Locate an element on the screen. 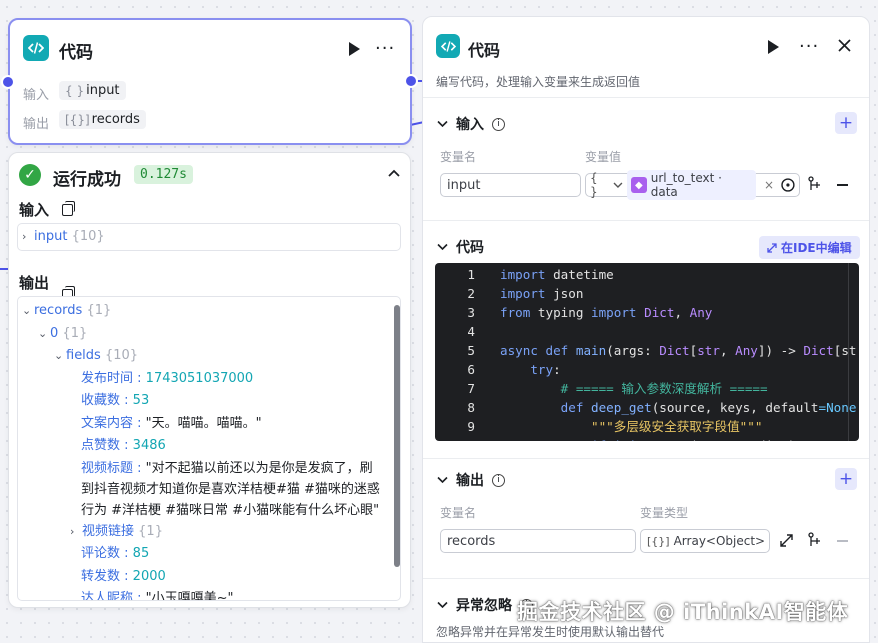 This screenshot has width=878, height=643. collapse-chevron-icon is located at coordinates (394, 174).